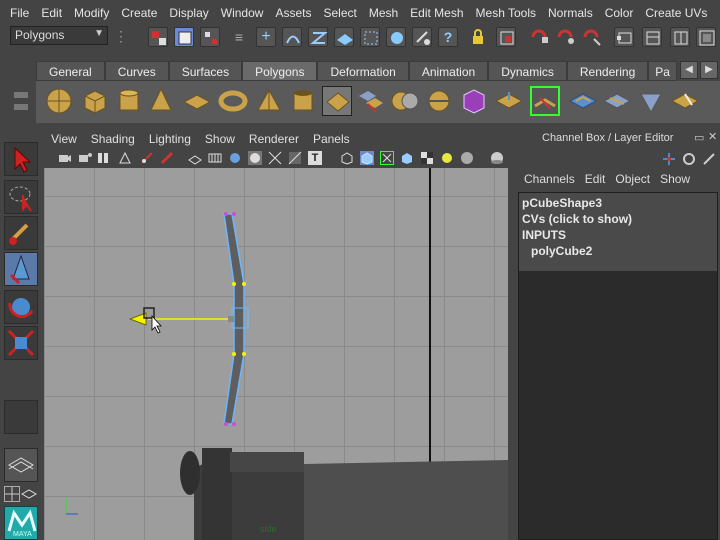 This screenshot has width=720, height=540. Describe the element at coordinates (383, 13) in the screenshot. I see `menu-mesh: Mesh` at that location.